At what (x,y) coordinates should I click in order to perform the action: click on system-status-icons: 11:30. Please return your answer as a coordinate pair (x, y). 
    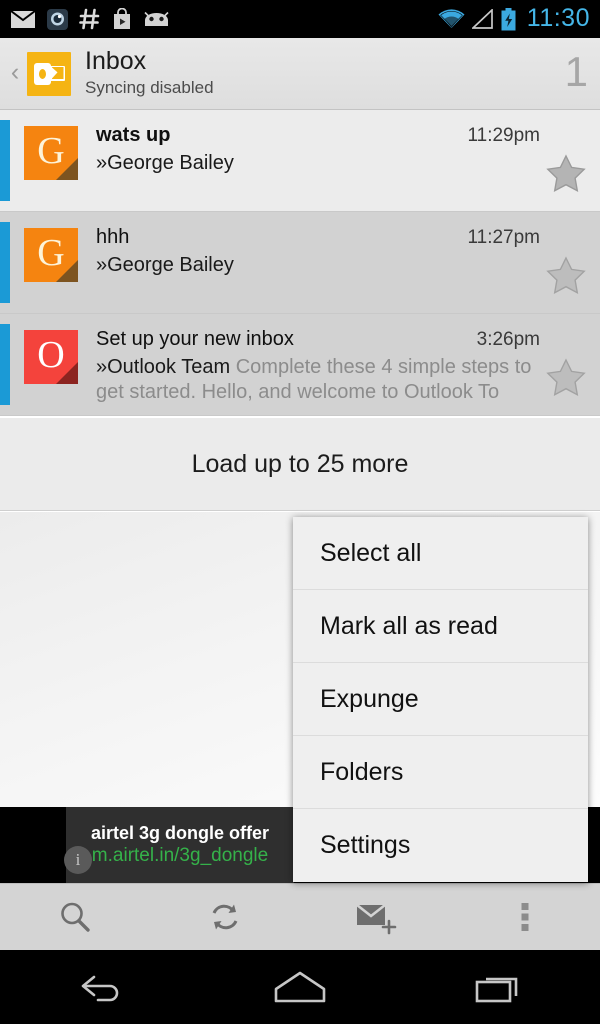
    Looking at the image, I should click on (514, 18).